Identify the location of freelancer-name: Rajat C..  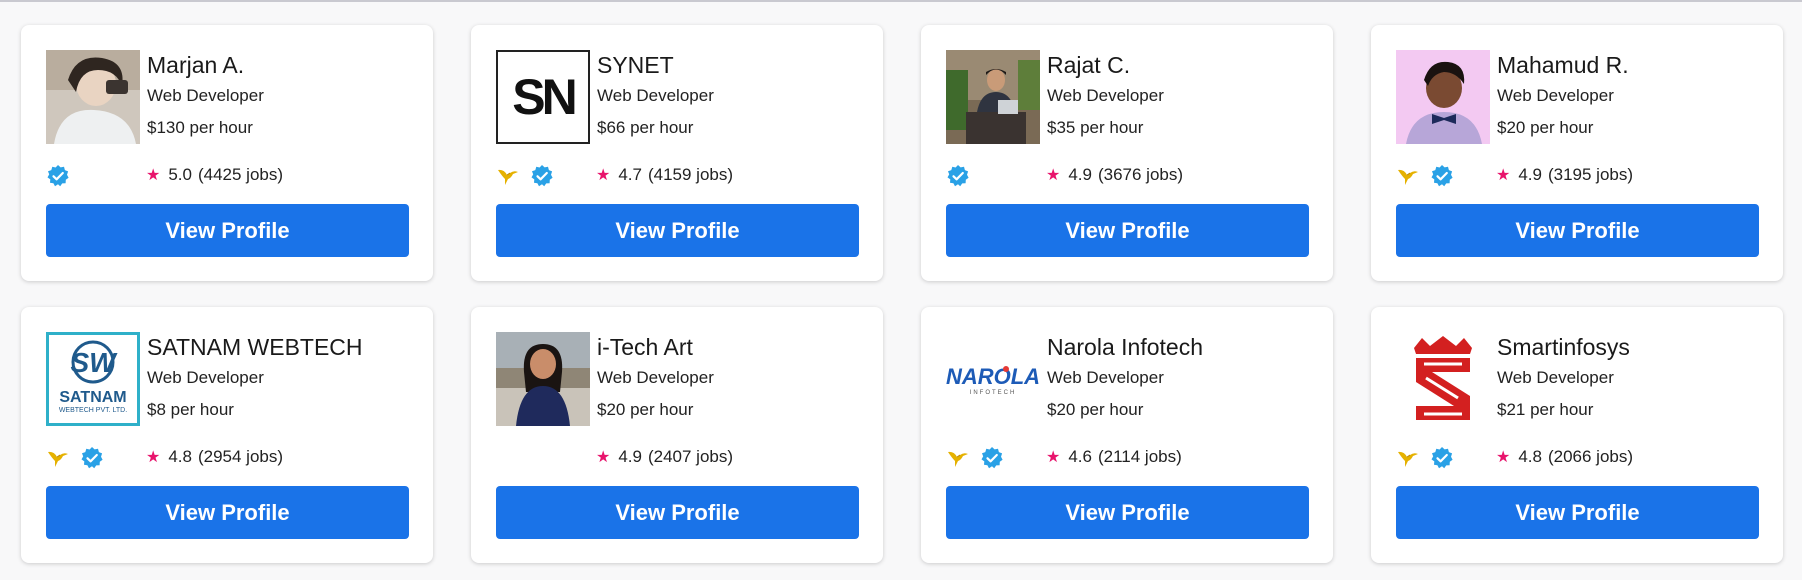
(1088, 65).